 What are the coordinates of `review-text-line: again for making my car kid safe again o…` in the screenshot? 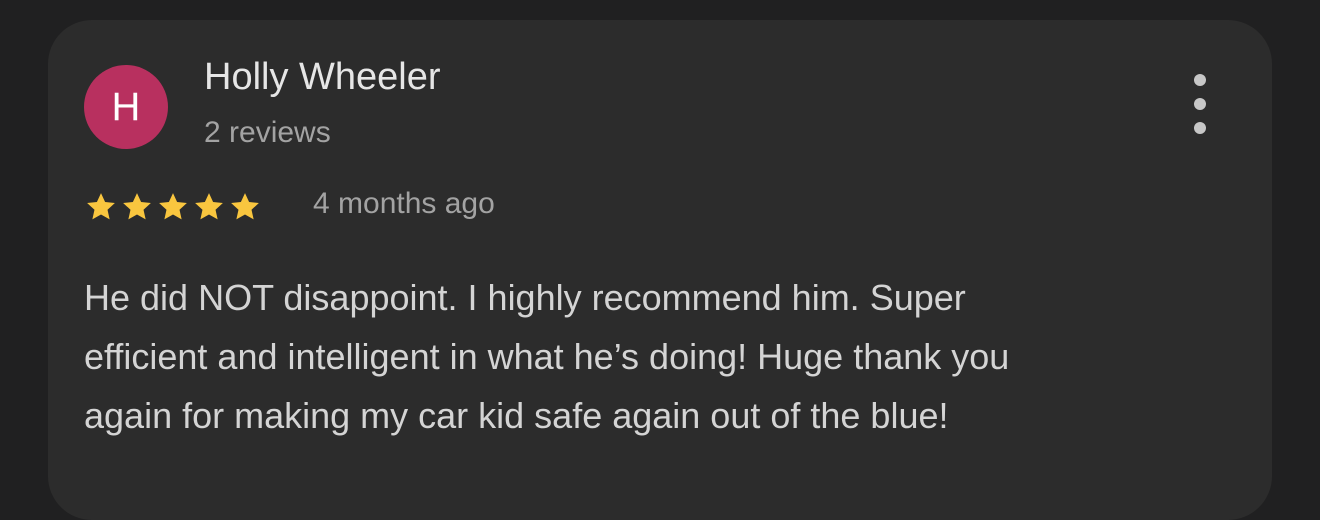 It's located at (516, 415).